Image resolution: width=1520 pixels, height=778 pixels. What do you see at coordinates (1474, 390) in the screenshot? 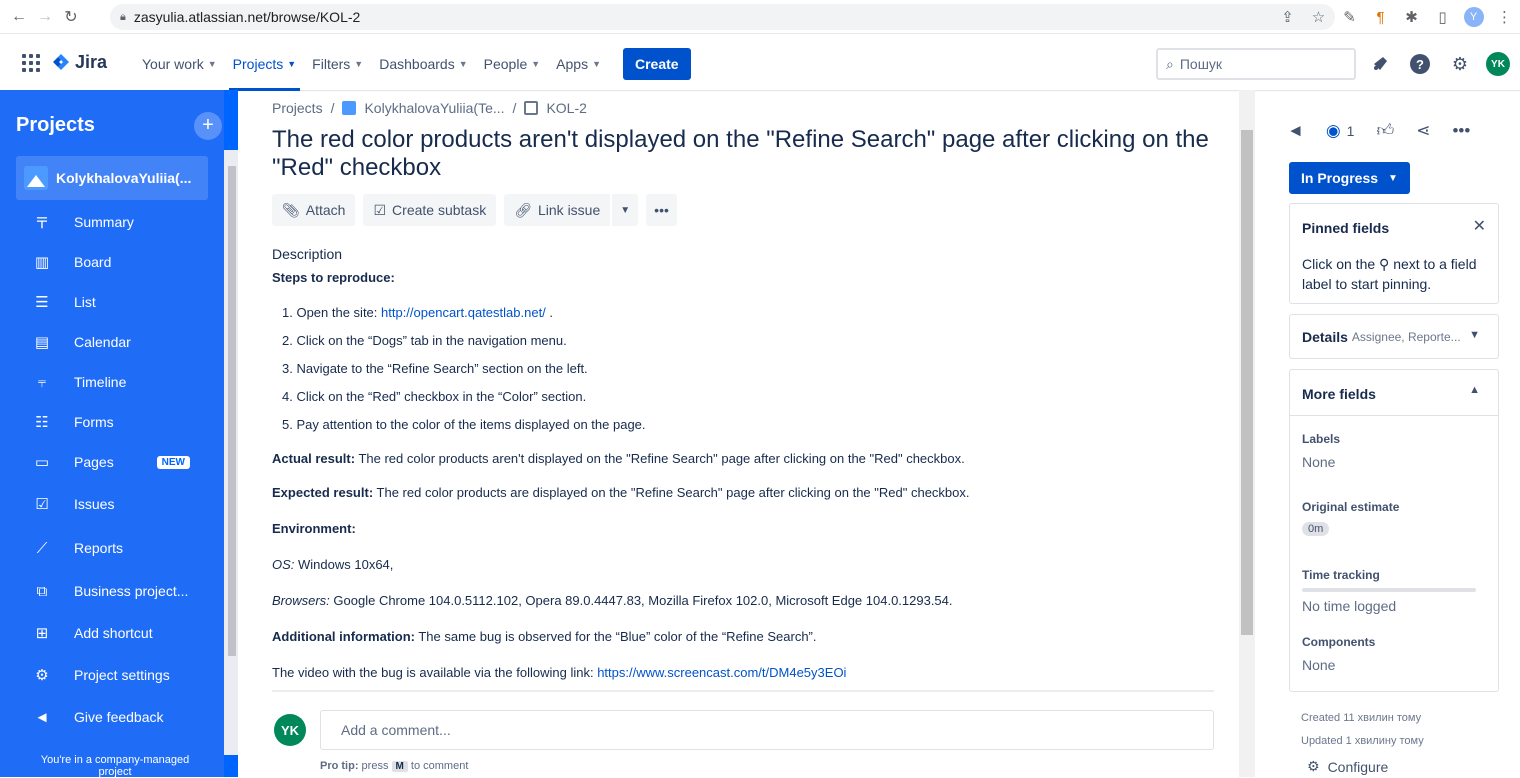
I see `chevron-up-icon: ▲` at bounding box center [1474, 390].